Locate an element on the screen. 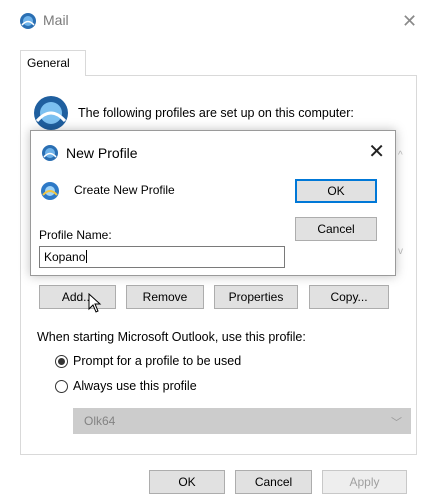 Image resolution: width=425 pixels, height=503 pixels. mail-app-icon is located at coordinates (28, 21).